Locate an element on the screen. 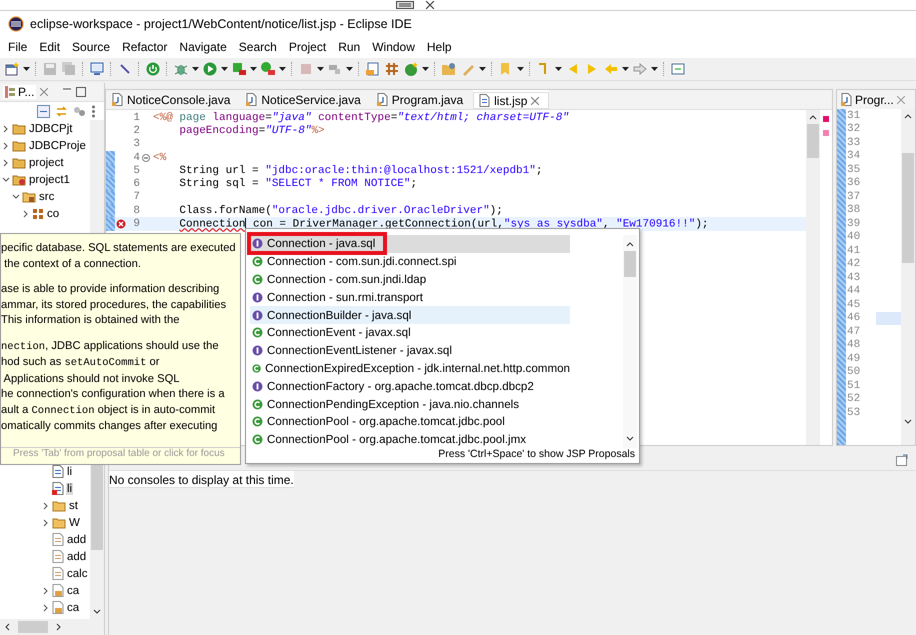 This screenshot has width=916, height=635. line-number: 39 is located at coordinates (854, 224).